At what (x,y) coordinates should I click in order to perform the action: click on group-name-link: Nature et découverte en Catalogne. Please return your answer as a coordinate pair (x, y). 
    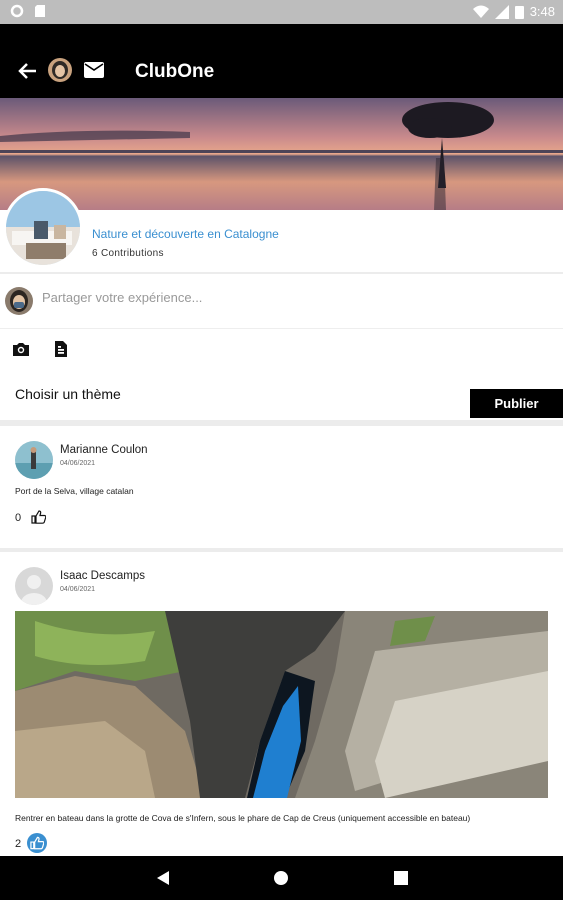
    Looking at the image, I should click on (185, 234).